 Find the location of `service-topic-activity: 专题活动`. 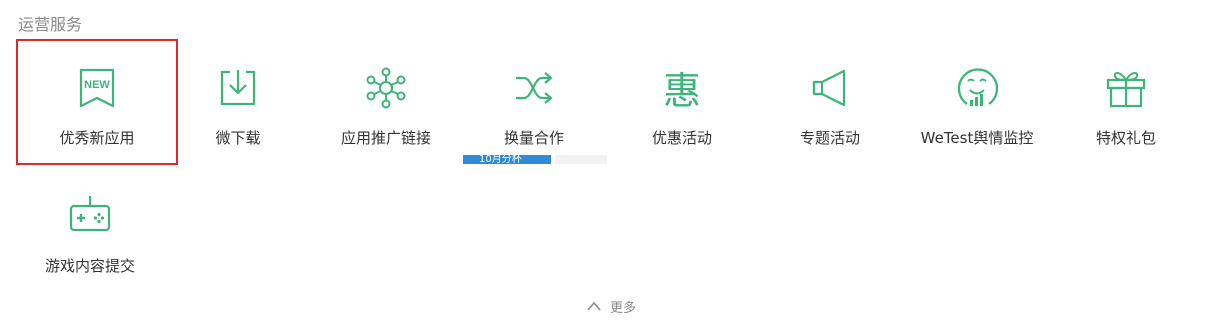

service-topic-activity: 专题活动 is located at coordinates (830, 102).